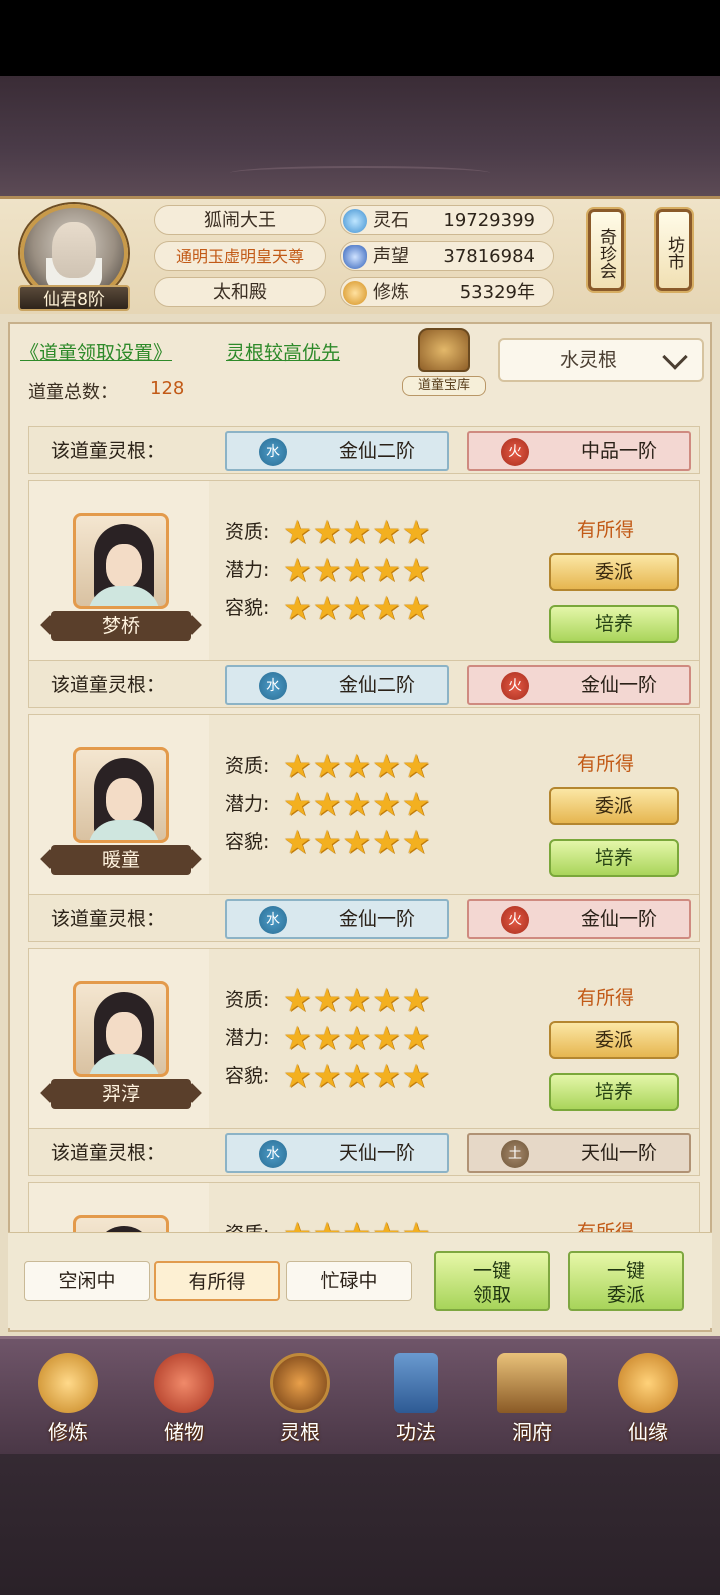 The width and height of the screenshot is (720, 1595). Describe the element at coordinates (579, 451) in the screenshot. I see `root-fire: 火 中品一阶` at that location.